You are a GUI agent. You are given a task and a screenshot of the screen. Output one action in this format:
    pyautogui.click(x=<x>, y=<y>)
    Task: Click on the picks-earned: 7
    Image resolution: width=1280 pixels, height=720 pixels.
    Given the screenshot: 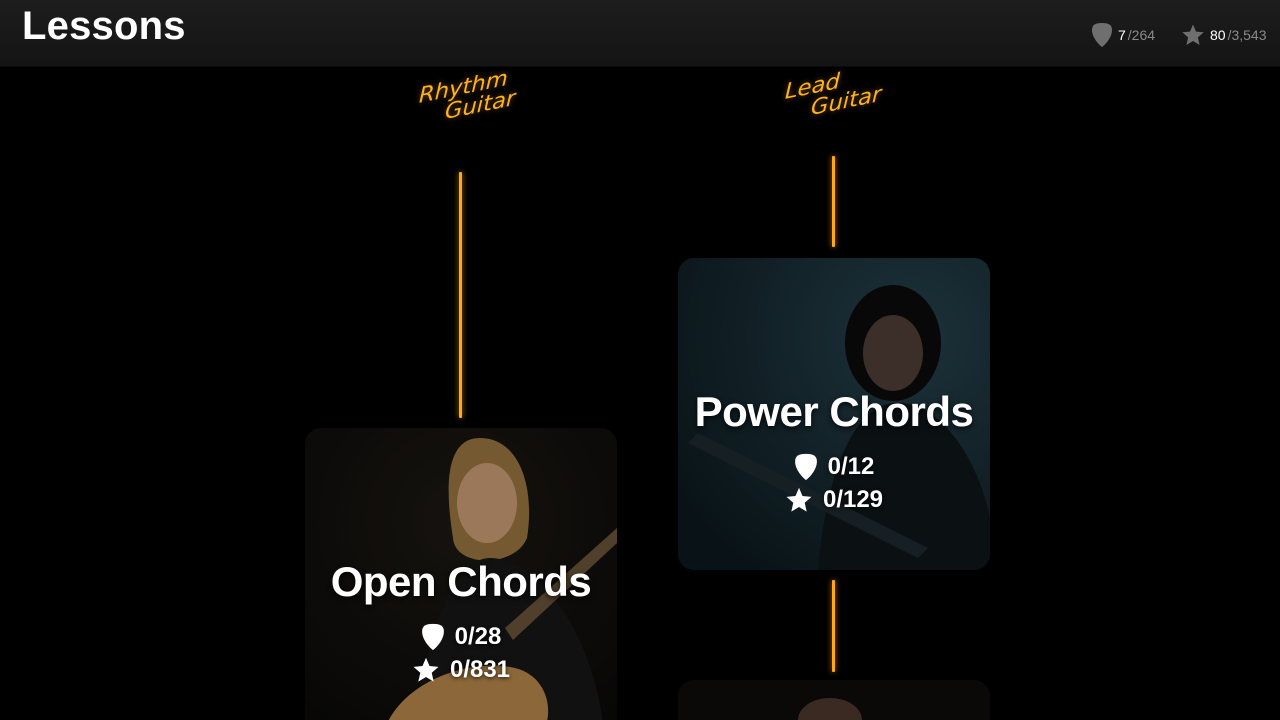 What is the action you would take?
    pyautogui.click(x=1122, y=35)
    